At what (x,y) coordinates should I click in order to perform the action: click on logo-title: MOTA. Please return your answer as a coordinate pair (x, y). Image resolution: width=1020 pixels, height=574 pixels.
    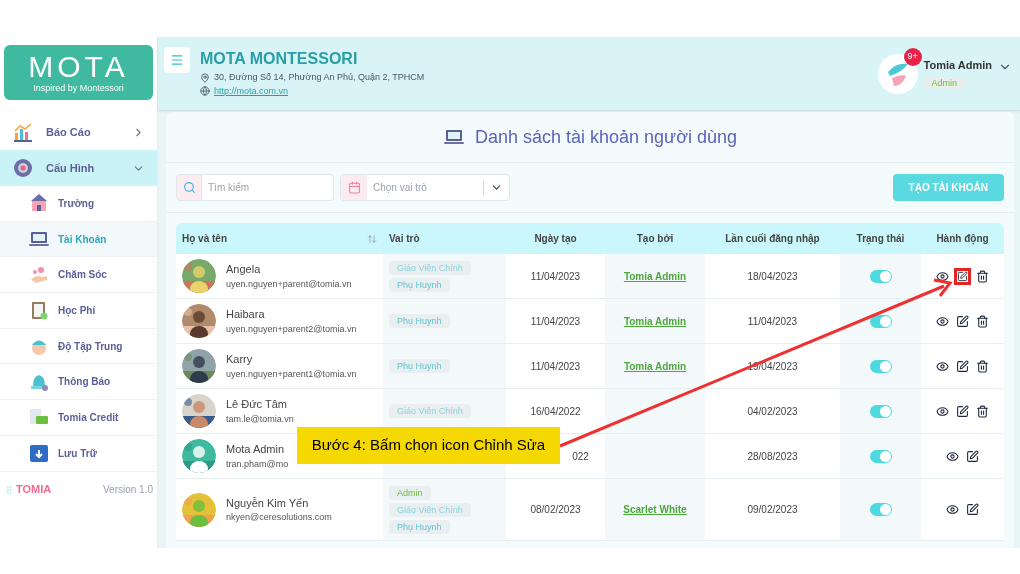
    Looking at the image, I should click on (78, 66).